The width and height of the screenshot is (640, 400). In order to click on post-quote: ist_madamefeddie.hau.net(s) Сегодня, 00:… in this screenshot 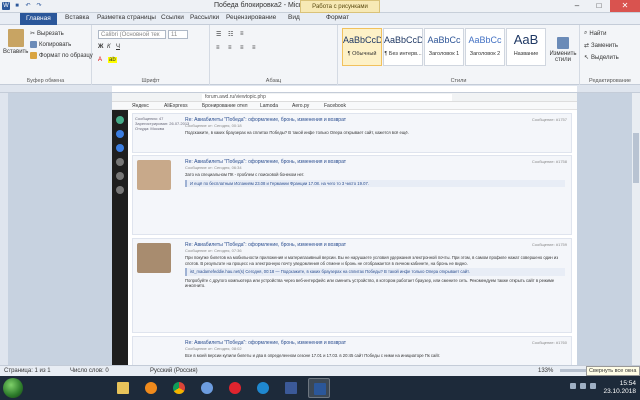, I will do `click(375, 272)`.